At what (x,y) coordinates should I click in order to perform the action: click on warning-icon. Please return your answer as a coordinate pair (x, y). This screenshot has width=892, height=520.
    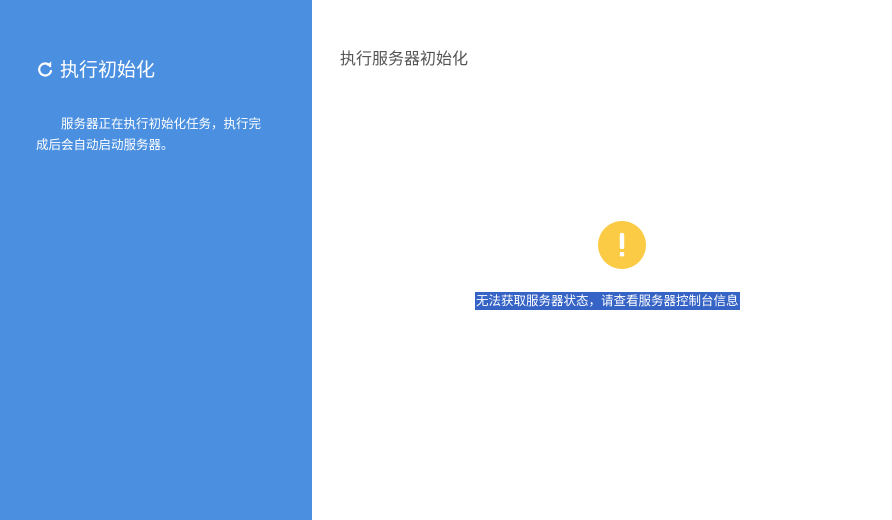
    Looking at the image, I should click on (622, 245).